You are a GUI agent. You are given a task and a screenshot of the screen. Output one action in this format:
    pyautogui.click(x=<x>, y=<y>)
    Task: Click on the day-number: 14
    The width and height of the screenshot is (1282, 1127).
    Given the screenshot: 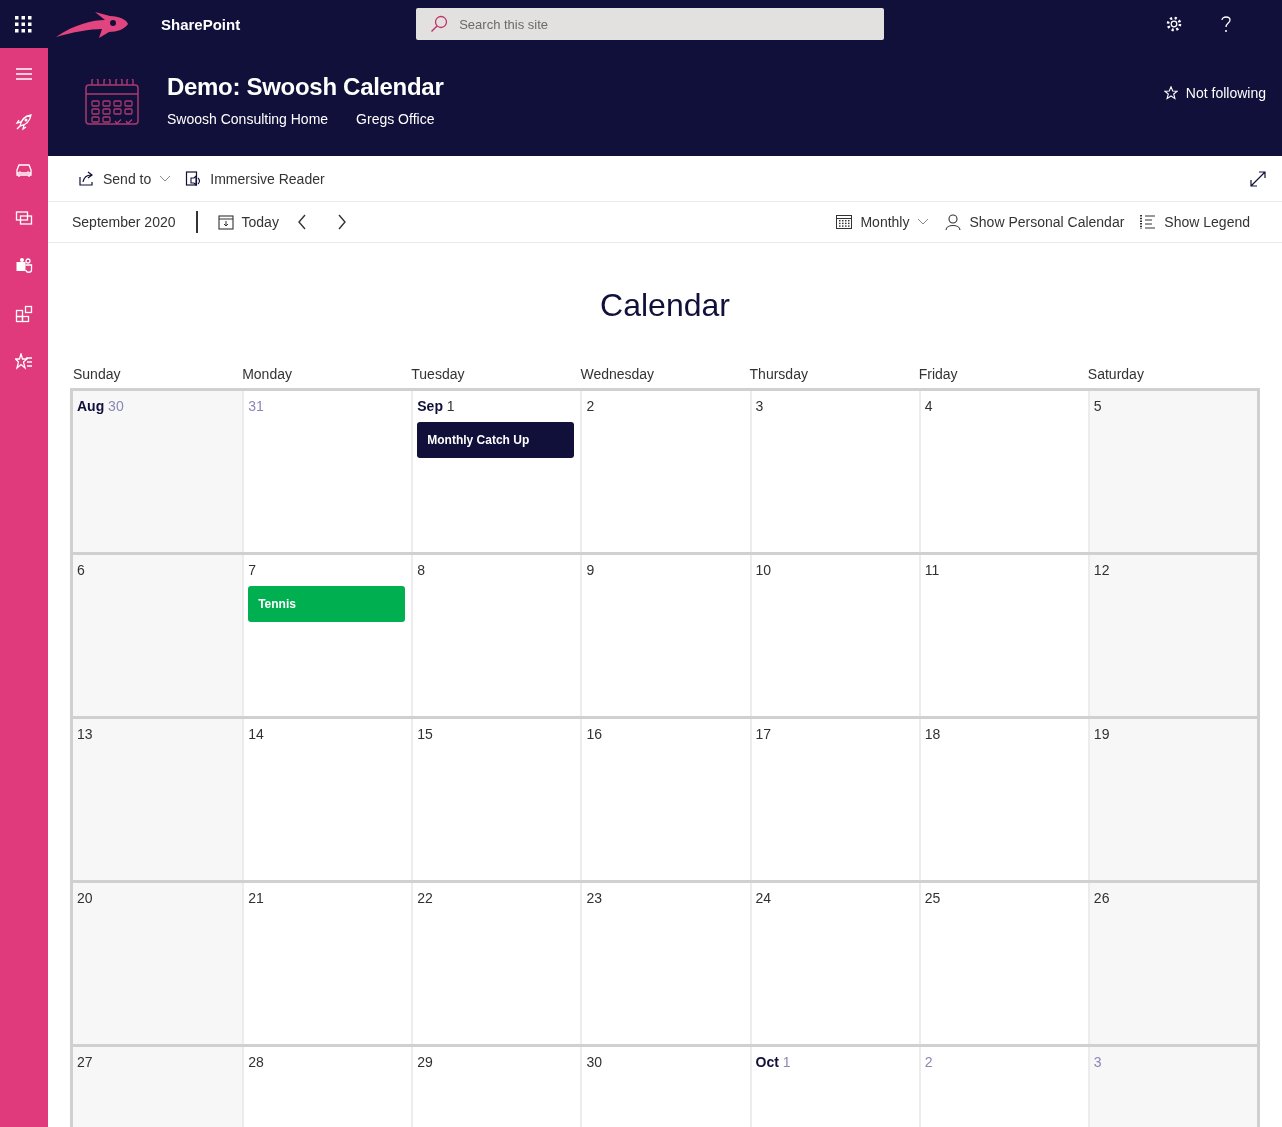 What is the action you would take?
    pyautogui.click(x=256, y=734)
    